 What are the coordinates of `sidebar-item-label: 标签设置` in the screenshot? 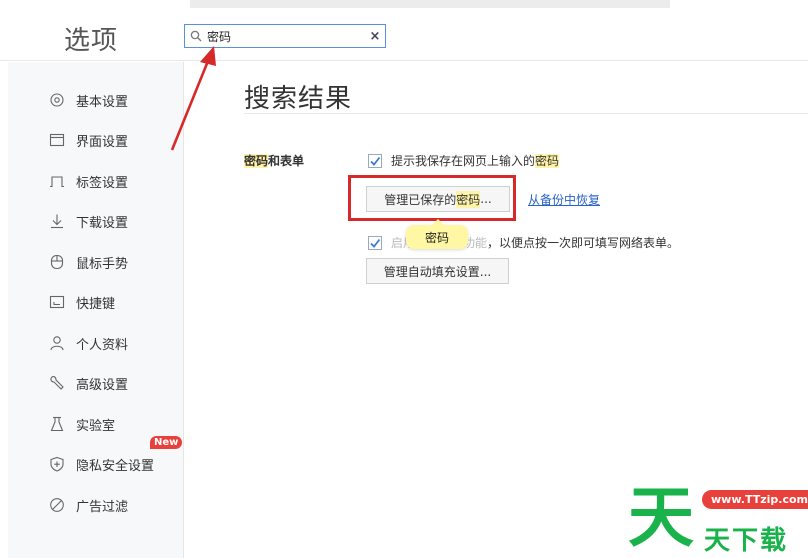 It's located at (102, 183).